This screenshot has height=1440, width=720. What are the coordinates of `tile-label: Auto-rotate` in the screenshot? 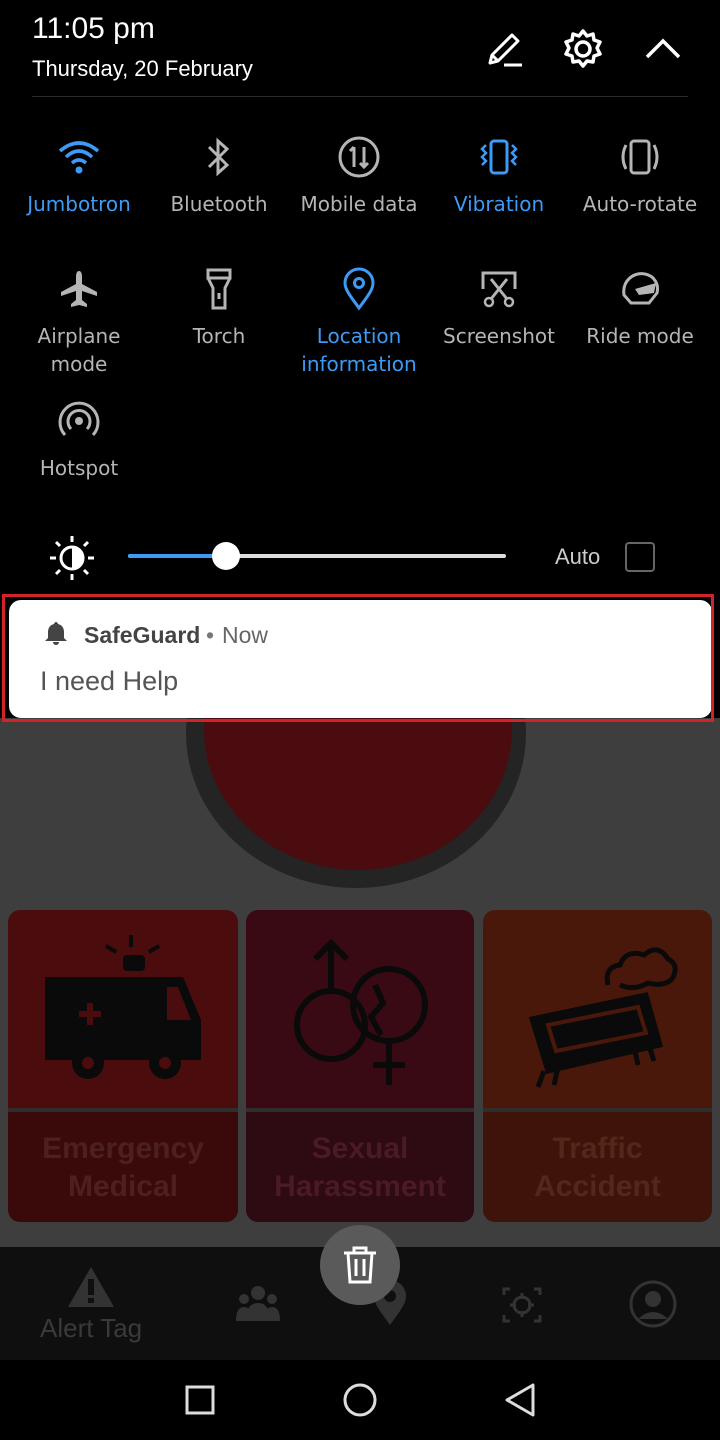 It's located at (640, 204).